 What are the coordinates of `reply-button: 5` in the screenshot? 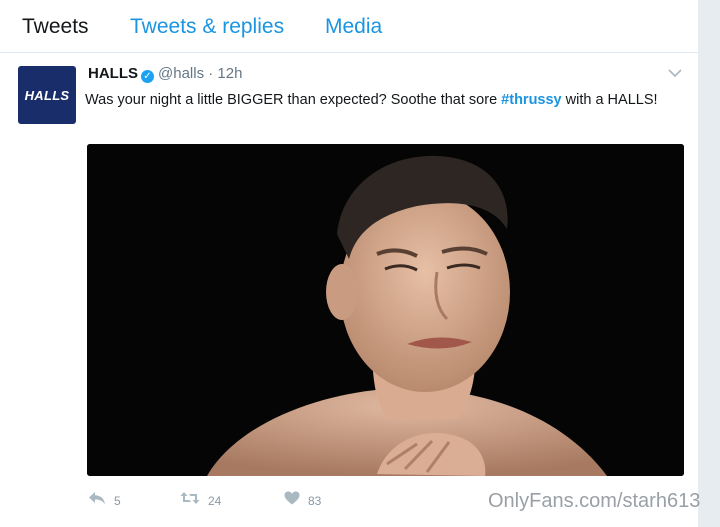 It's located at (104, 500).